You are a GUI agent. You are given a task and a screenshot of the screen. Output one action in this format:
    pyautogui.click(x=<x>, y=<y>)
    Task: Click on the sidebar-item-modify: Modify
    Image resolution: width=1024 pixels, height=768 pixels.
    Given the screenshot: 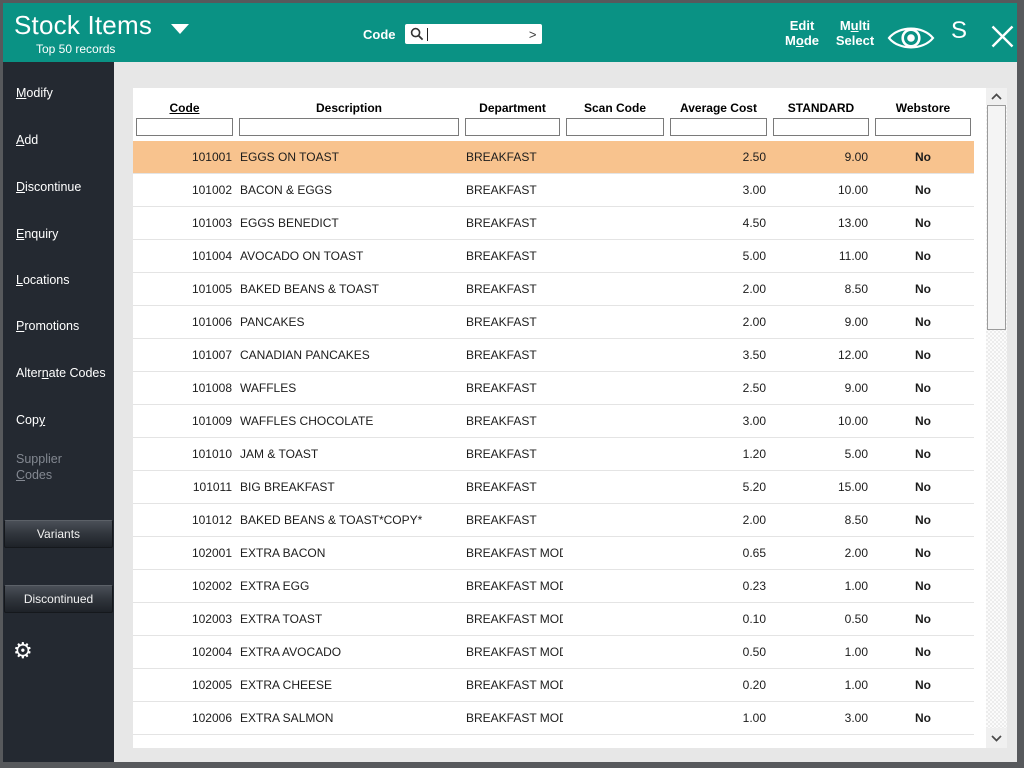 What is the action you would take?
    pyautogui.click(x=34, y=93)
    